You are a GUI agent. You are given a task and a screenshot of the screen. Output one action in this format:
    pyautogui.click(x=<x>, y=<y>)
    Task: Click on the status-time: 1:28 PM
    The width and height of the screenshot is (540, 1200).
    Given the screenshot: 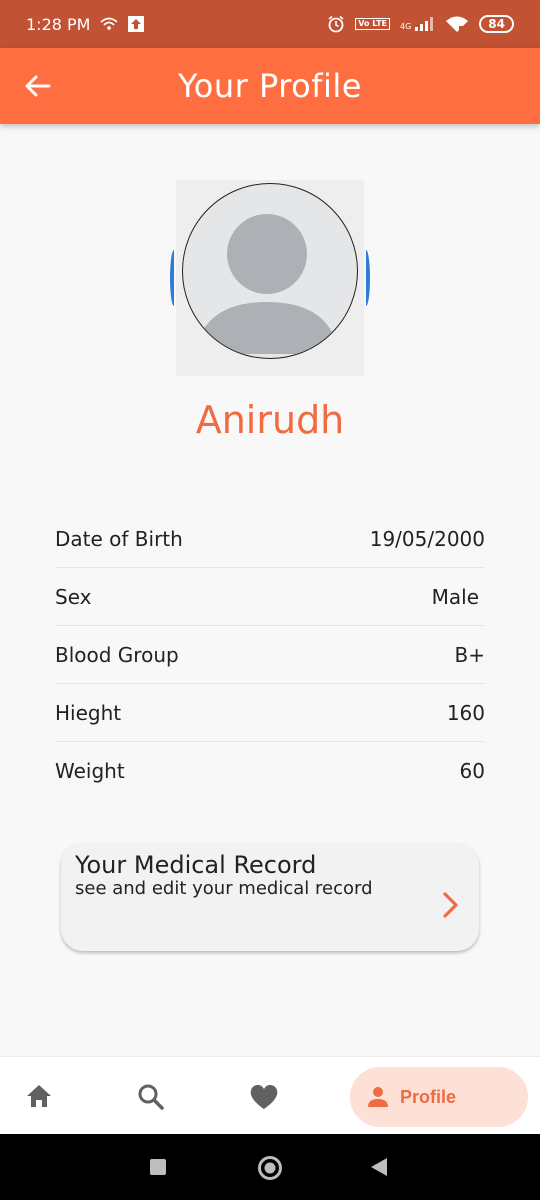 What is the action you would take?
    pyautogui.click(x=58, y=24)
    